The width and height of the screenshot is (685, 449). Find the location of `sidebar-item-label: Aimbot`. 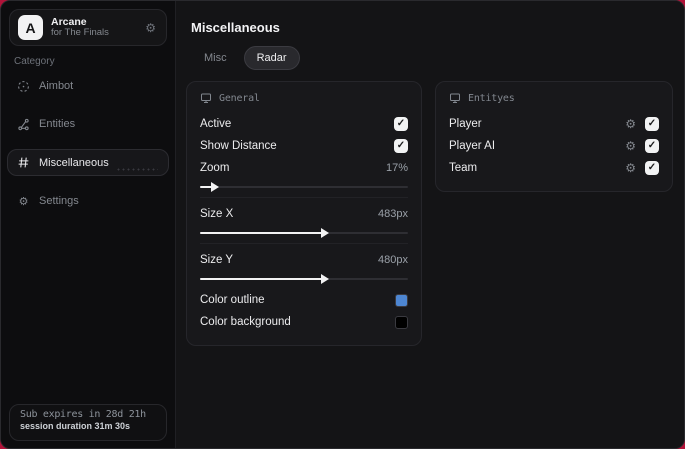

sidebar-item-label: Aimbot is located at coordinates (56, 86).